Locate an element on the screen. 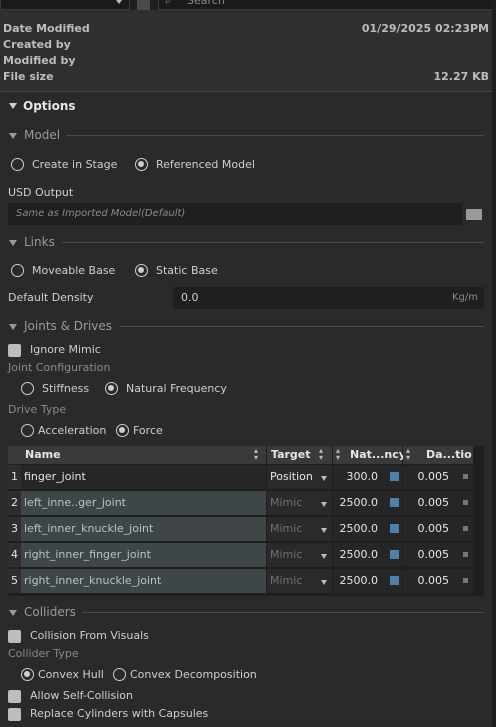 The height and width of the screenshot is (727, 496). created-by-label: Created by is located at coordinates (37, 44).